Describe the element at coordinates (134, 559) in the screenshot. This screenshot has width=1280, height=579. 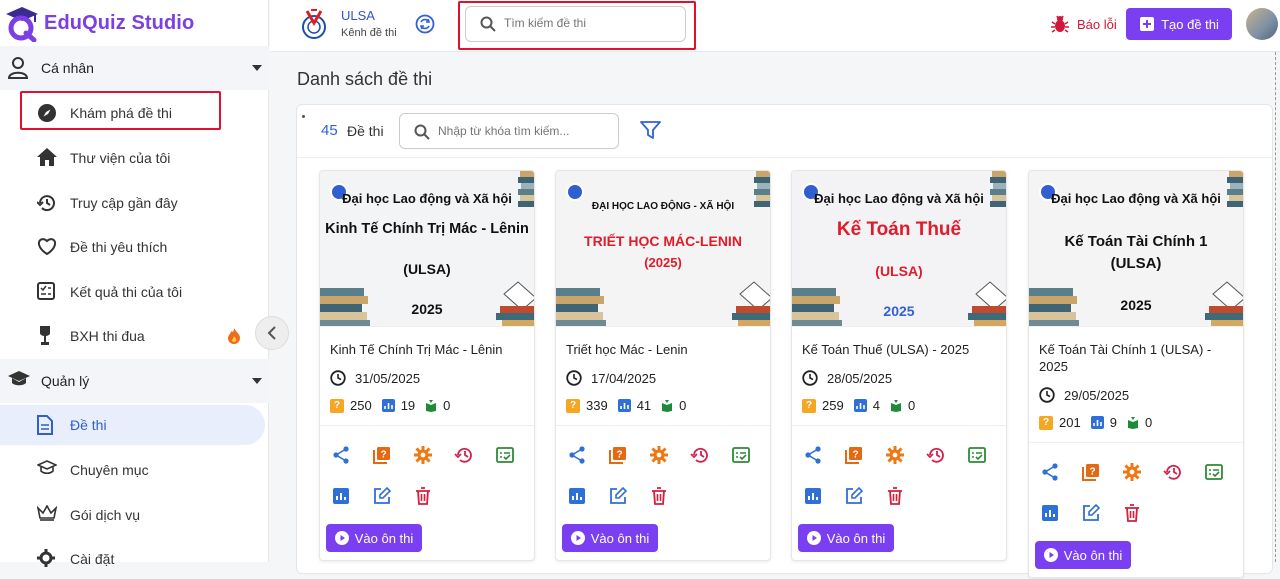
I see `sidebar-item-settings: Cài đặt` at that location.